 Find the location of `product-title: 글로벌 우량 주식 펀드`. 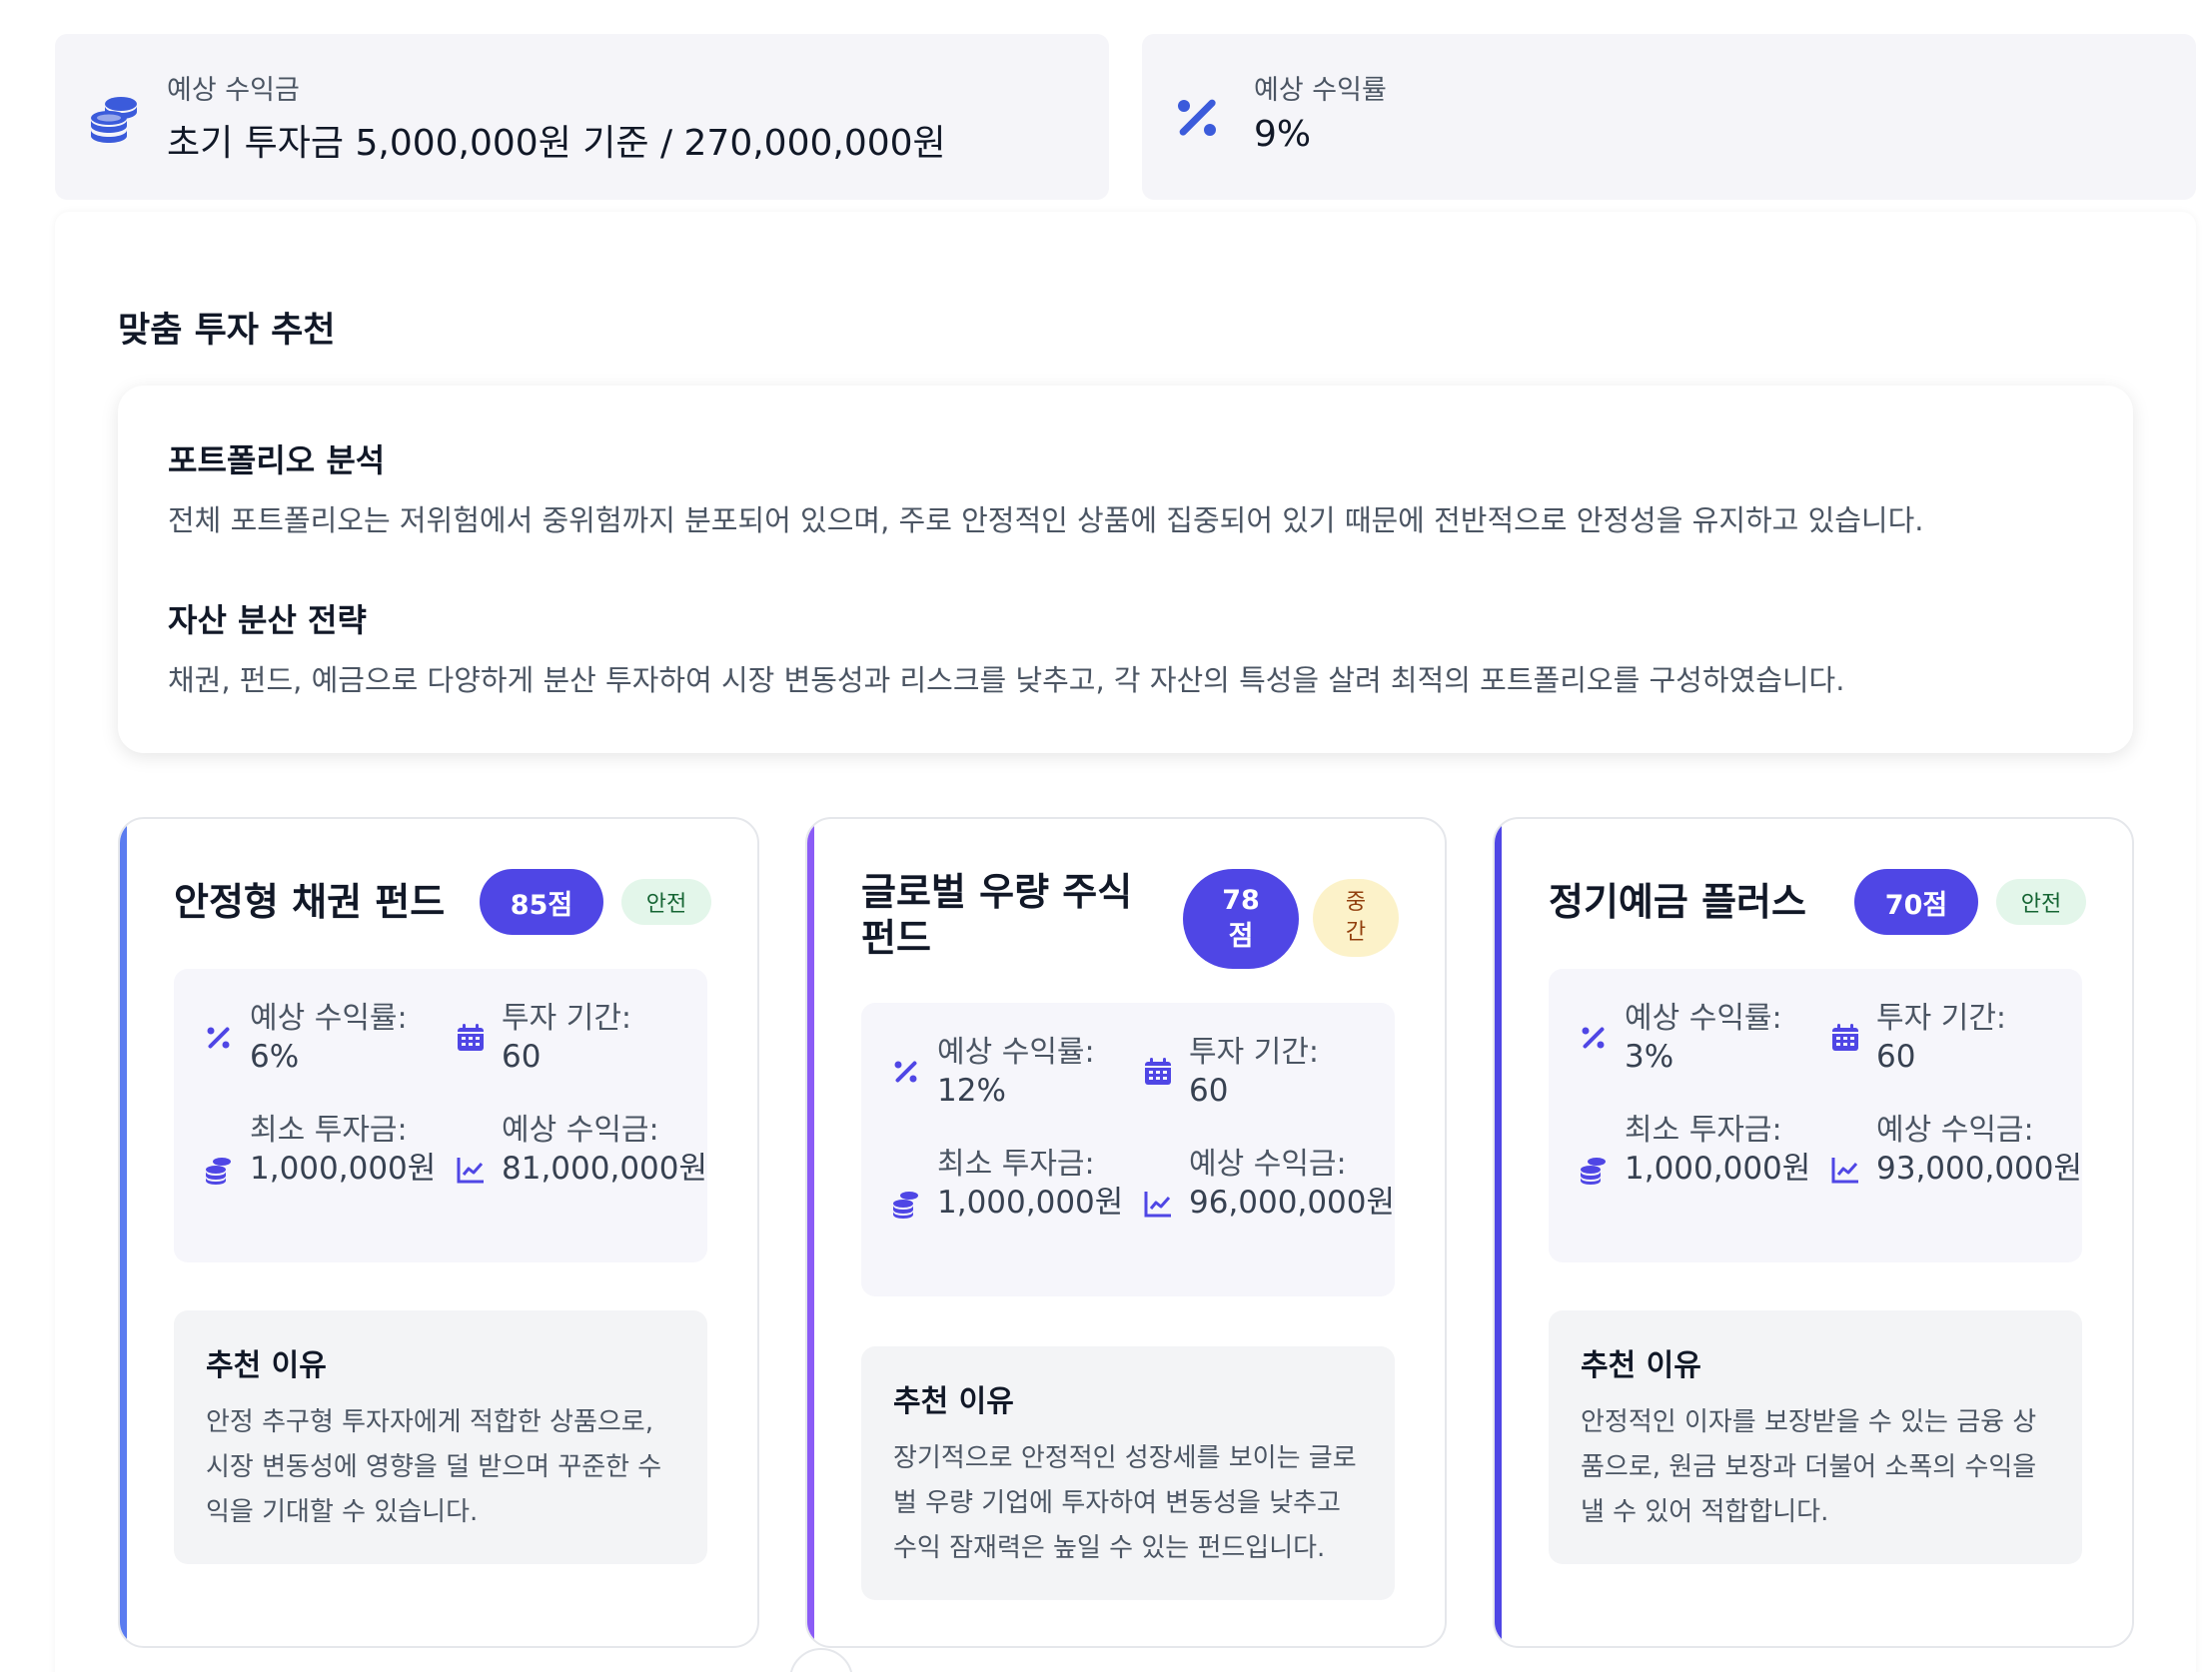

product-title: 글로벌 우량 주식 펀드 is located at coordinates (997, 915).